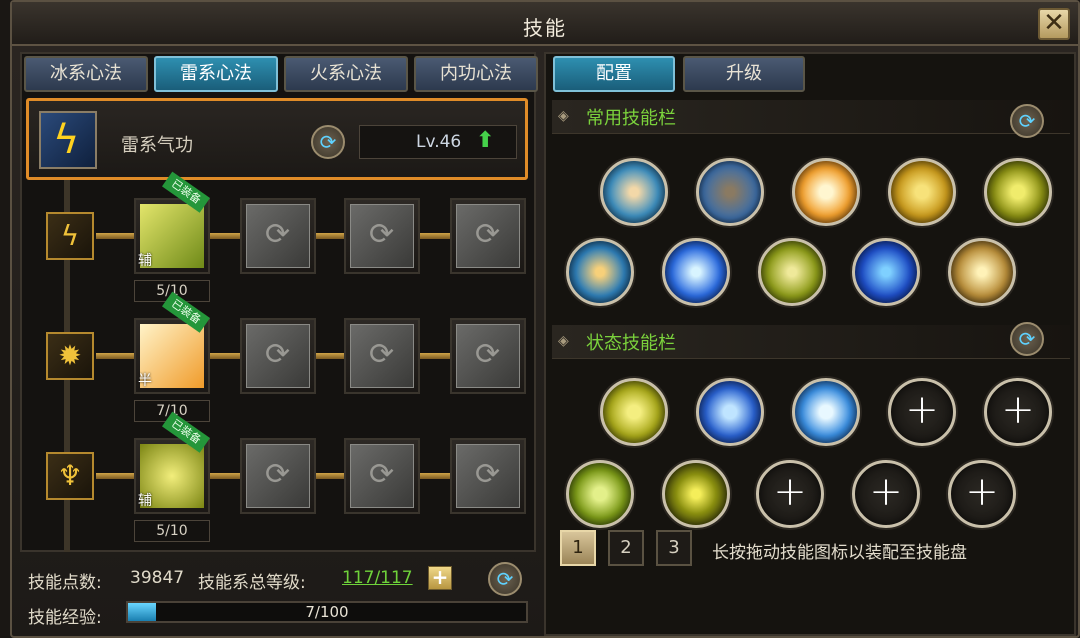 This screenshot has width=1080, height=638. I want to click on title-bar: 技能 ✕, so click(545, 24).